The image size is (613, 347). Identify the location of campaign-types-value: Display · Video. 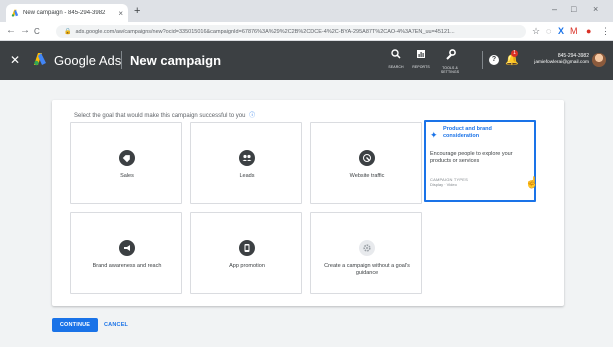
(443, 184).